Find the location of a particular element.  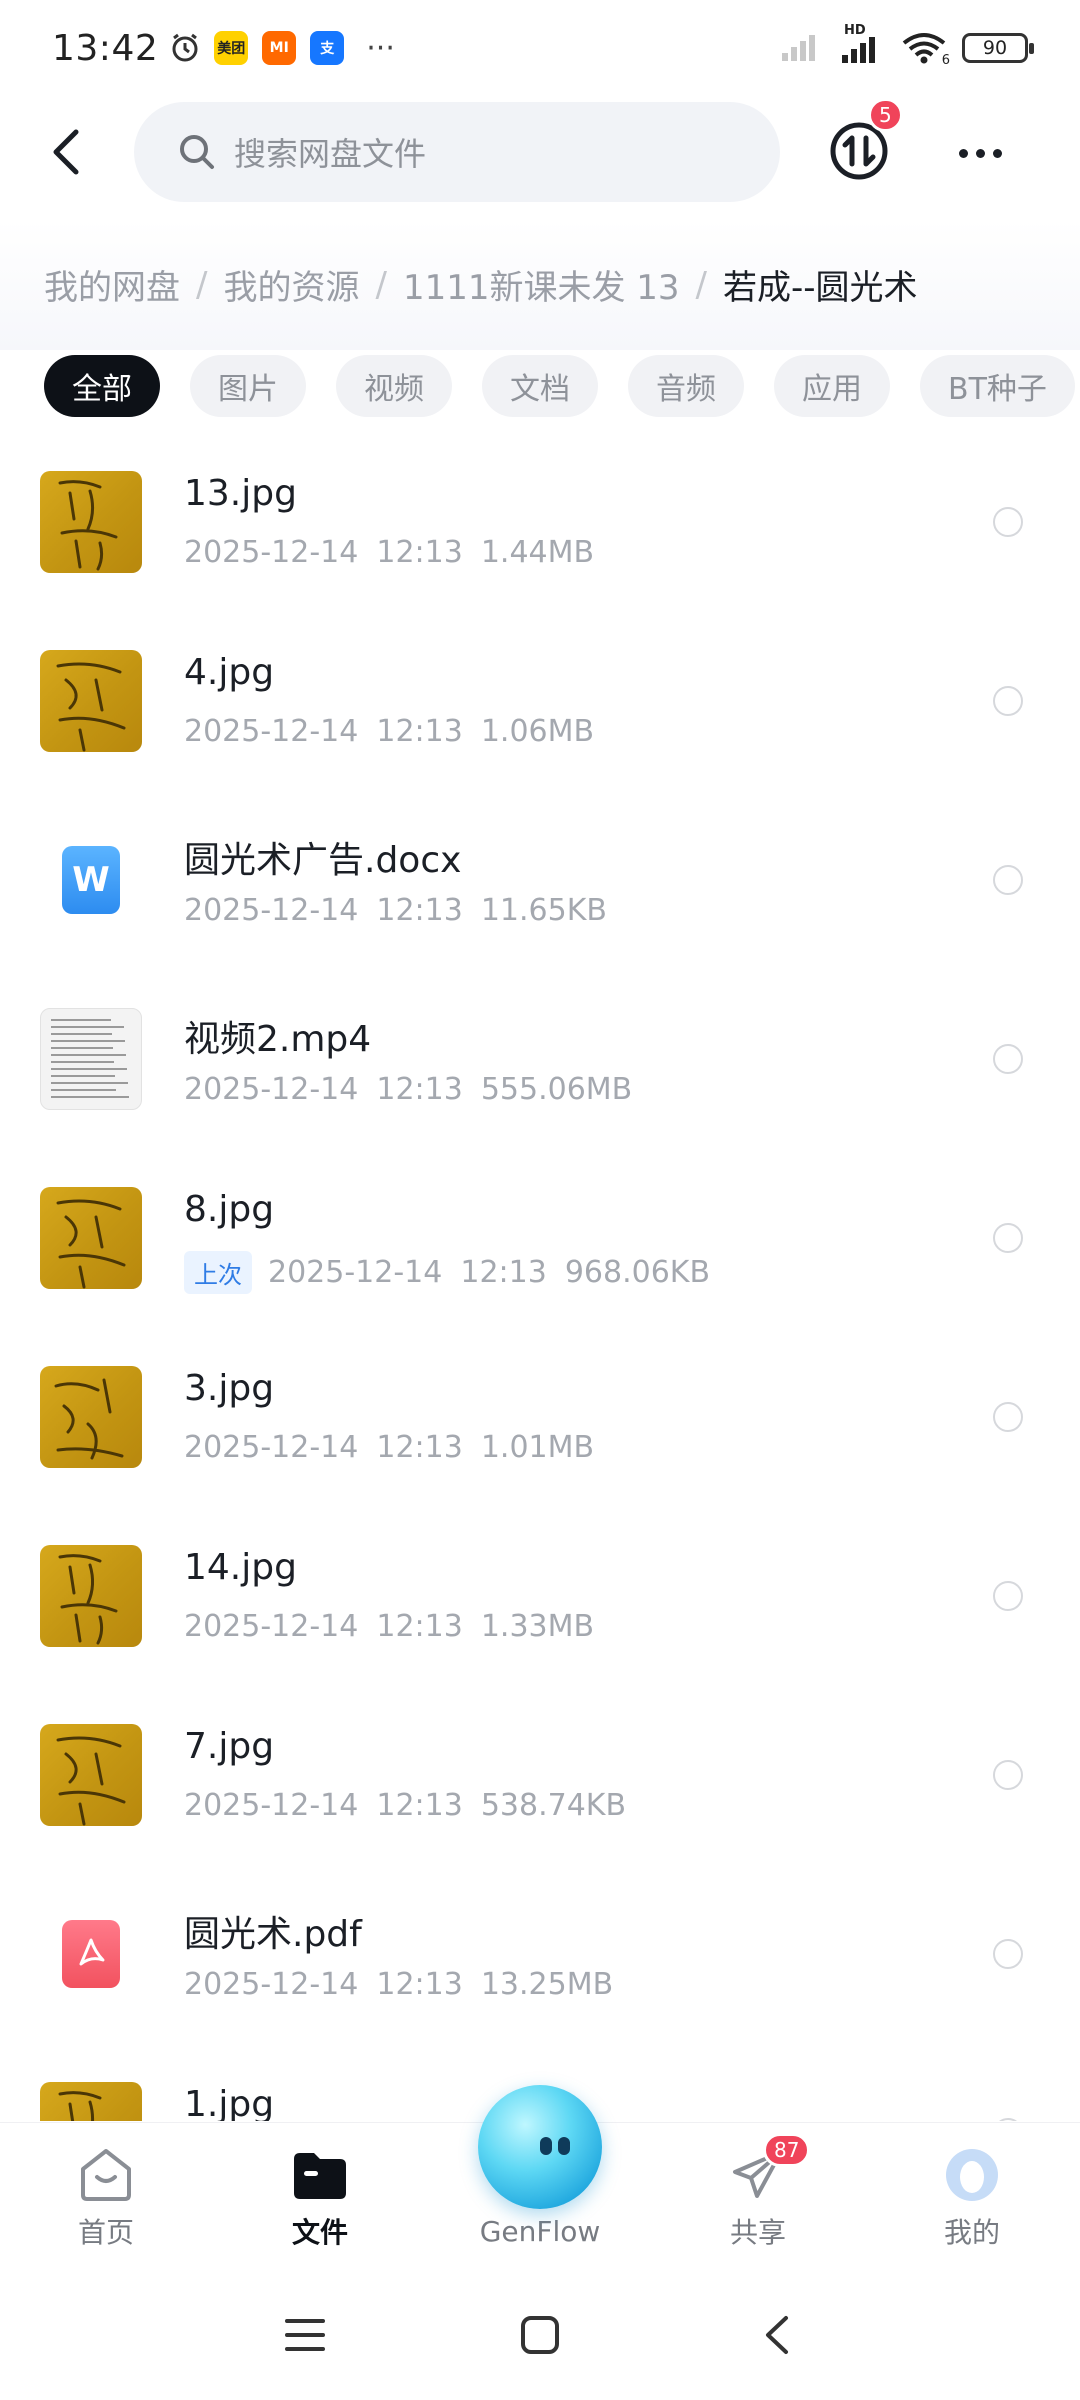

pdf-file-icon is located at coordinates (91, 1954).